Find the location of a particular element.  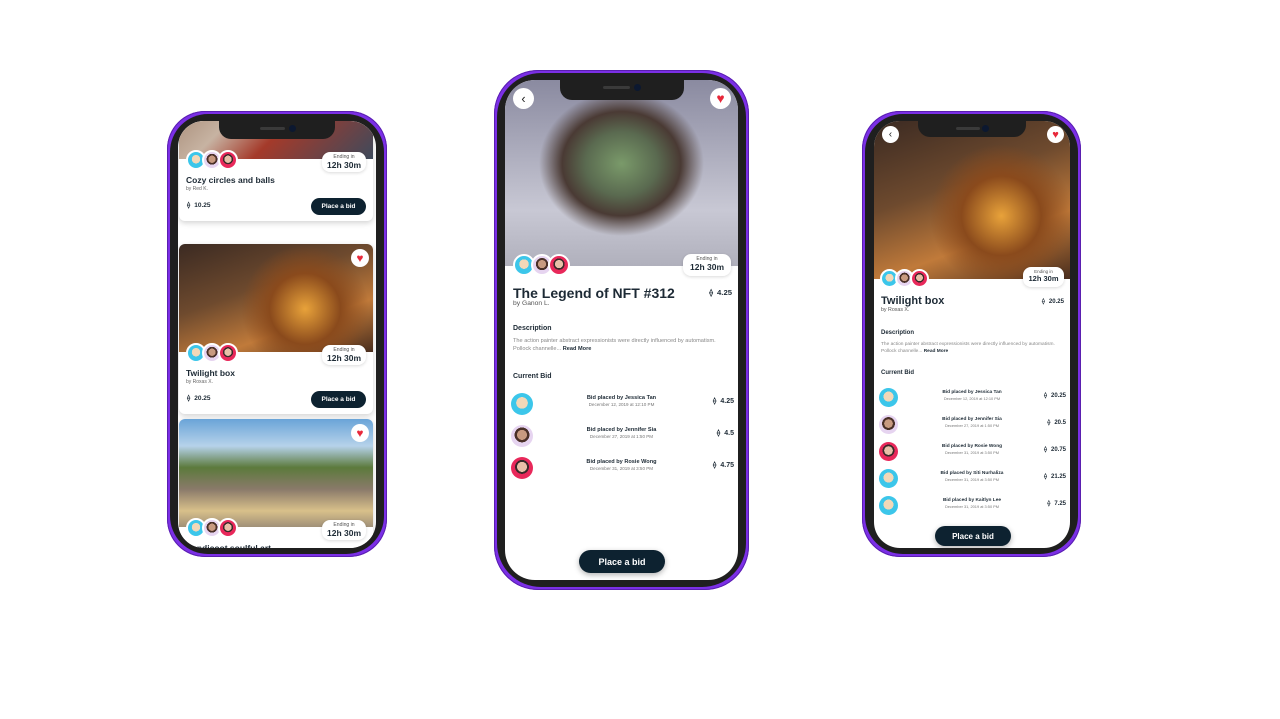

bid-amount: ⟠ 21.25 is located at coordinates (1055, 476).